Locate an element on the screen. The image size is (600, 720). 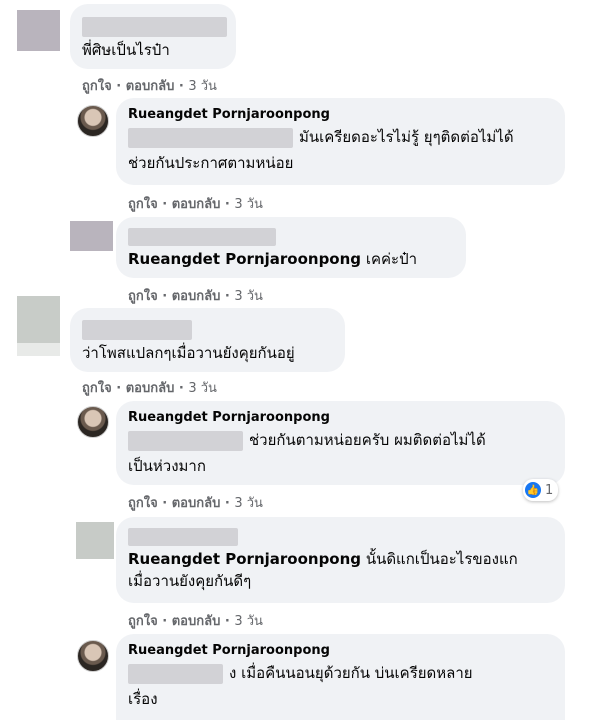
comment-text: มันเครียดอะไรไม่รู้ ยุๆติดต่อไม่ได้ is located at coordinates (406, 137).